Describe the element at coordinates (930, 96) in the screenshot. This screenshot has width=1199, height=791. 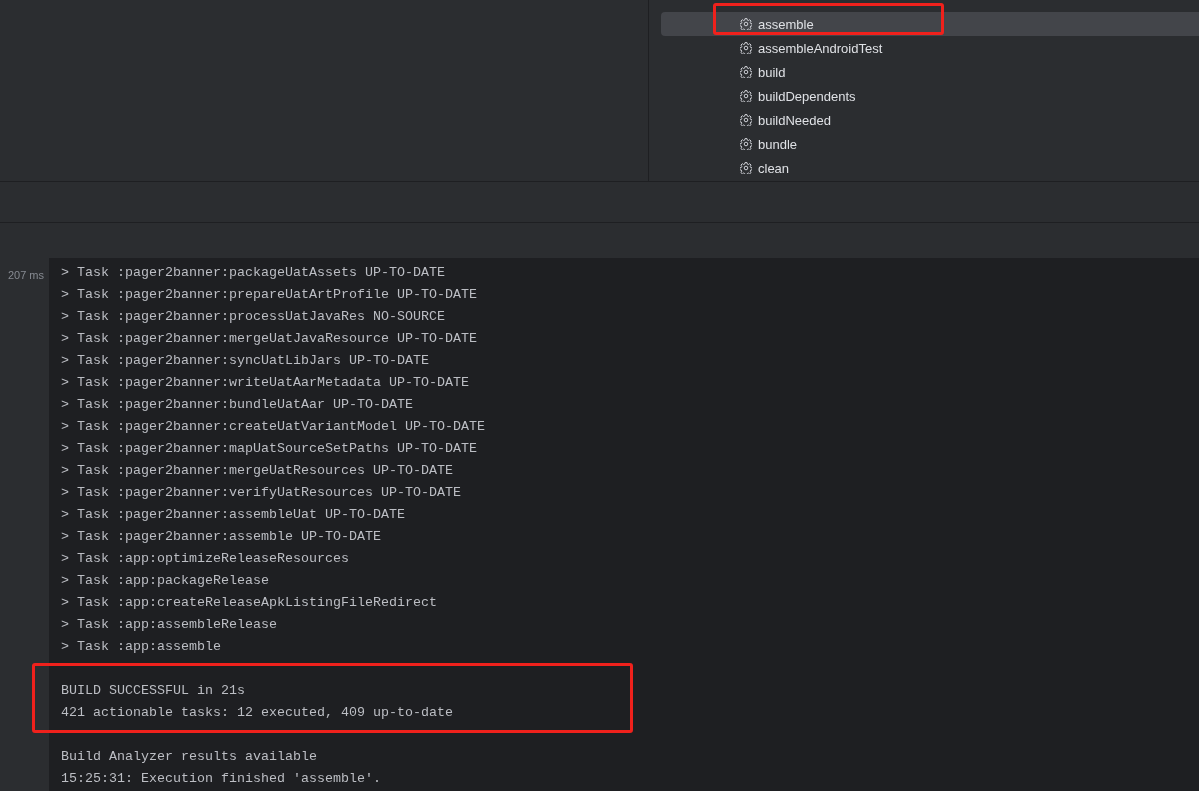
I see `gradle-task-item: buildDependents` at that location.